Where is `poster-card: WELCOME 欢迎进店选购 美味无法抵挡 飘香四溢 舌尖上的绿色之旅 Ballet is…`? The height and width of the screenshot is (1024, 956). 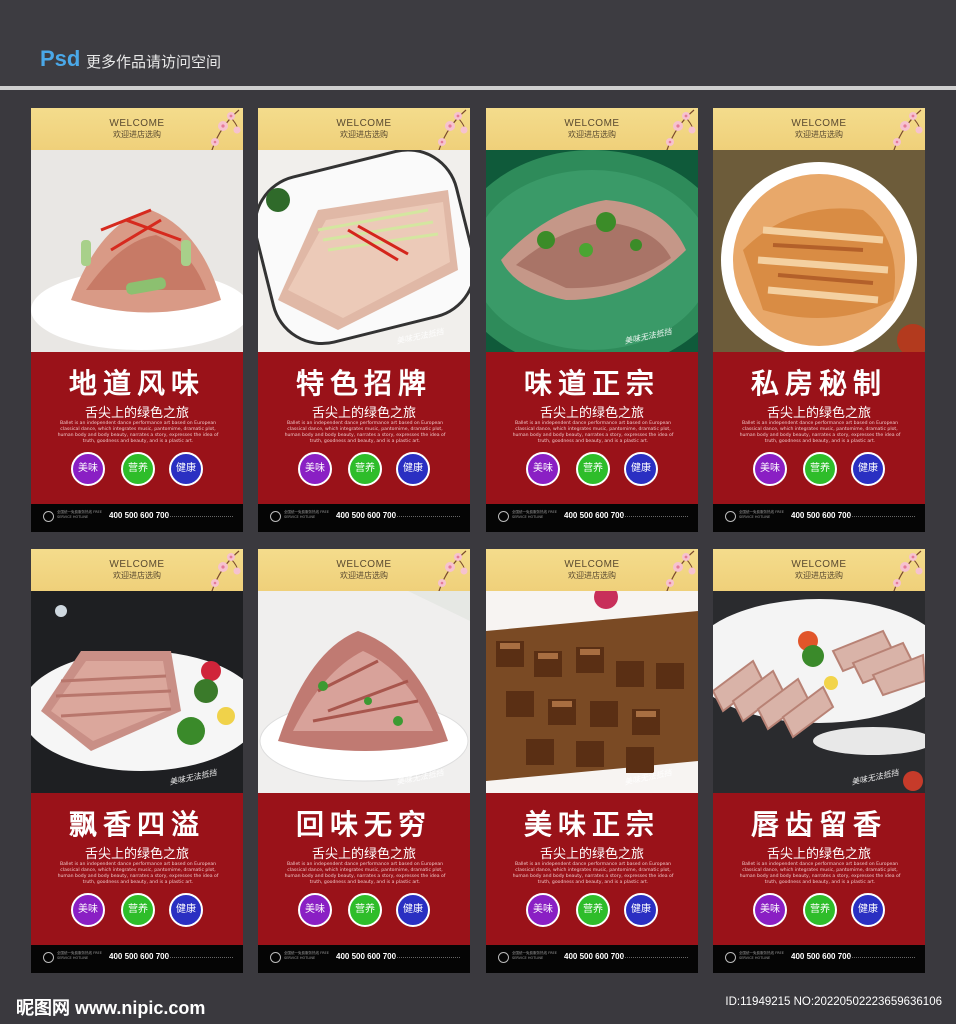
poster-card: WELCOME 欢迎进店选购 美味无法抵挡 飘香四溢 舌尖上的绿色之旅 Ballet is… is located at coordinates (137, 761).